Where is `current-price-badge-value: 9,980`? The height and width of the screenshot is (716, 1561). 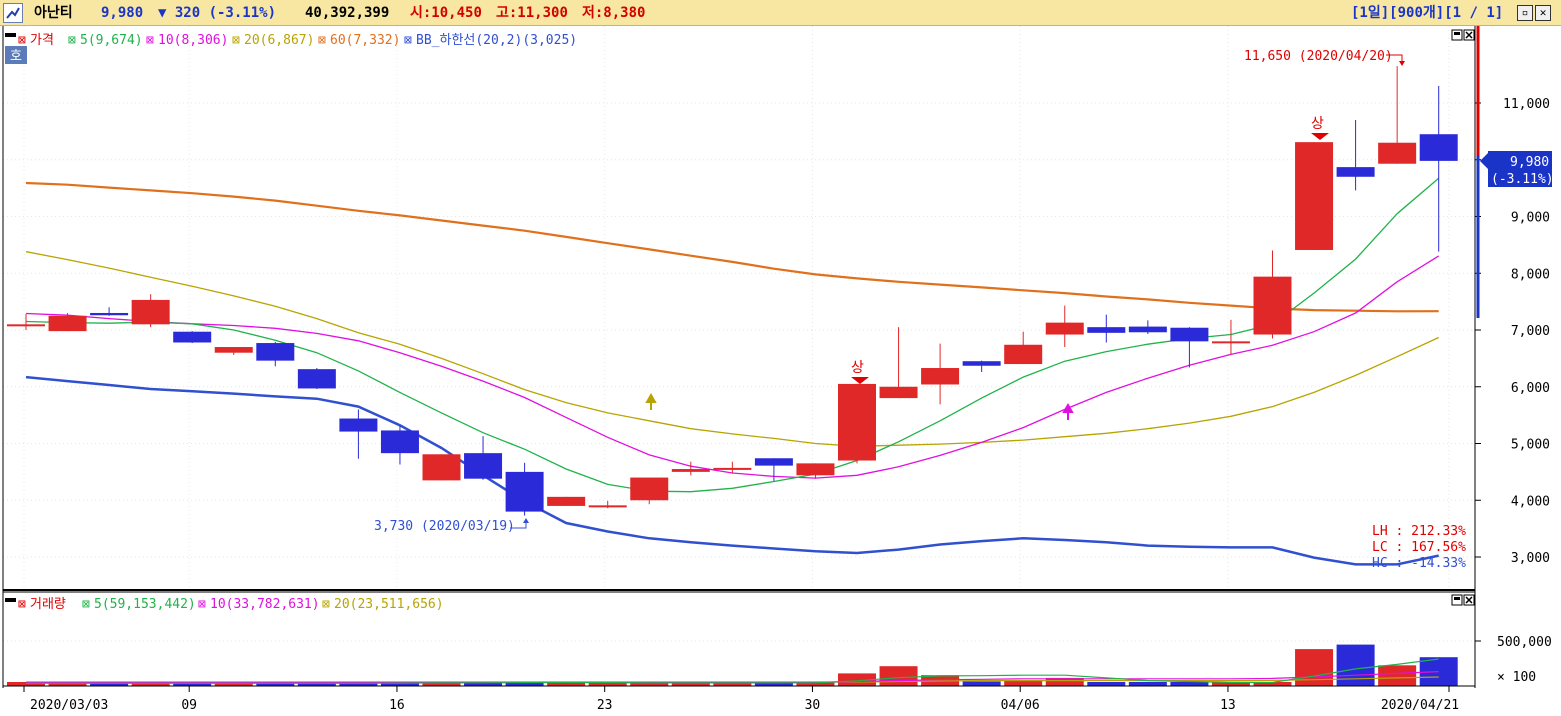
current-price-badge-value: 9,980 is located at coordinates (1529, 162).